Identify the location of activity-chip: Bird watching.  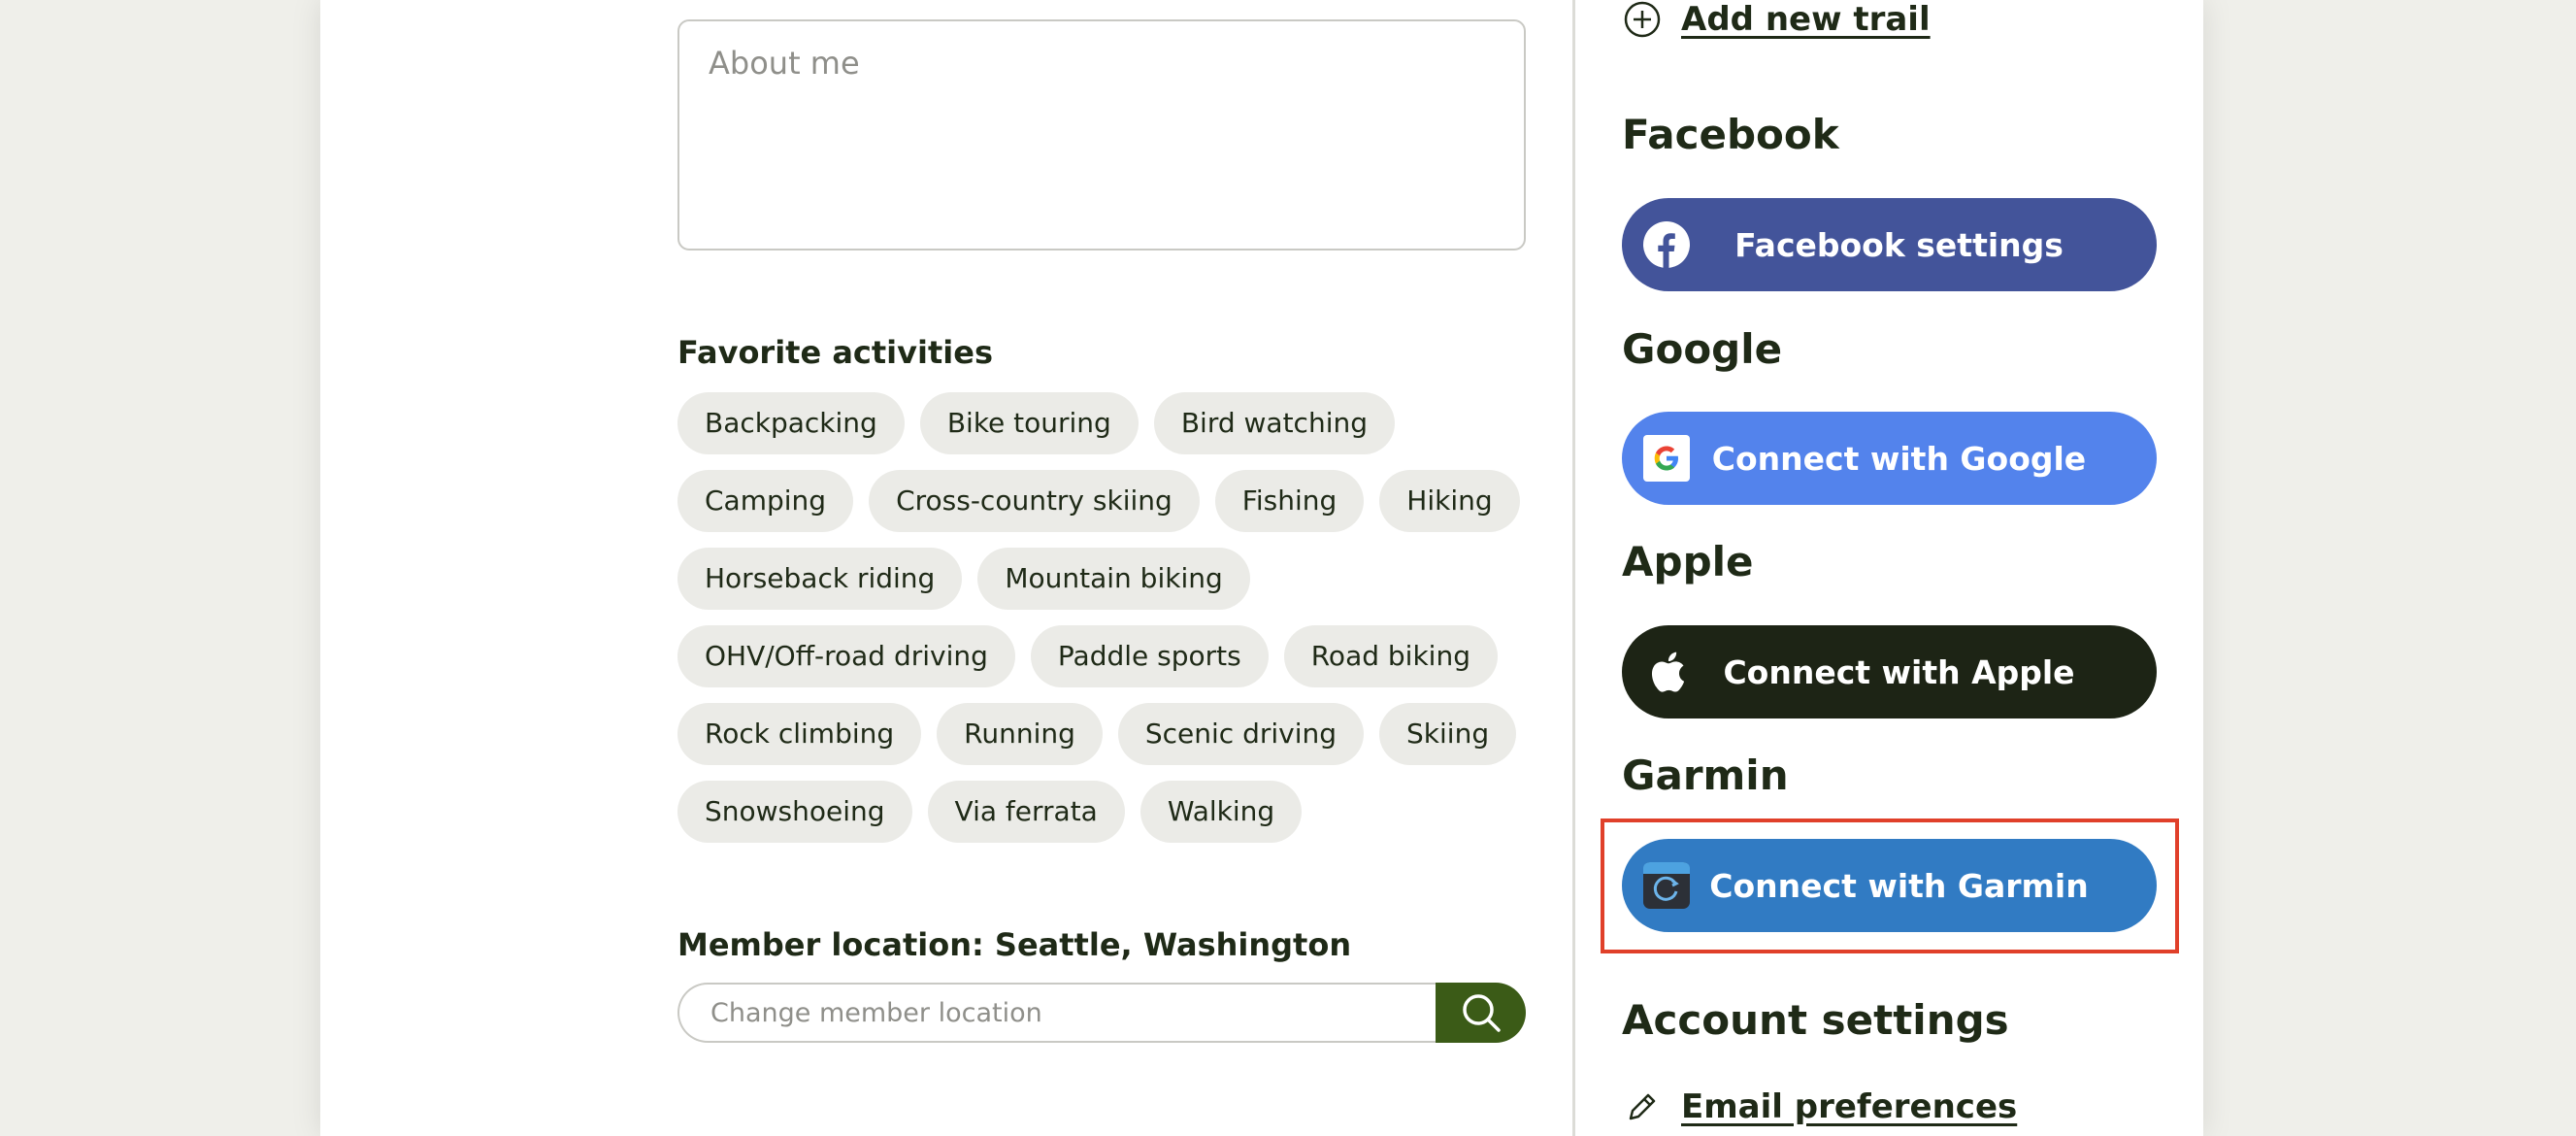
(1274, 423).